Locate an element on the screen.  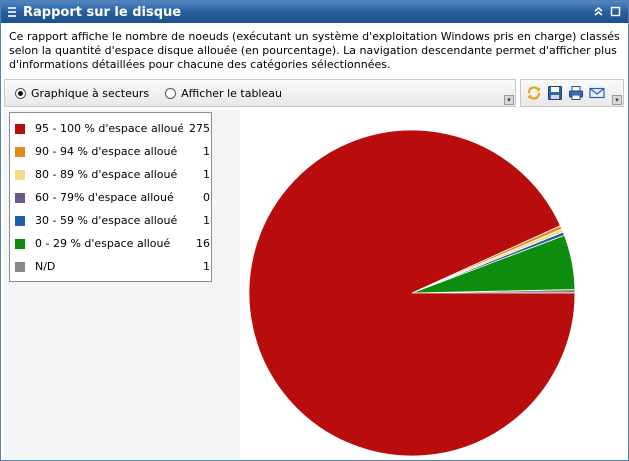
email-button is located at coordinates (596, 93).